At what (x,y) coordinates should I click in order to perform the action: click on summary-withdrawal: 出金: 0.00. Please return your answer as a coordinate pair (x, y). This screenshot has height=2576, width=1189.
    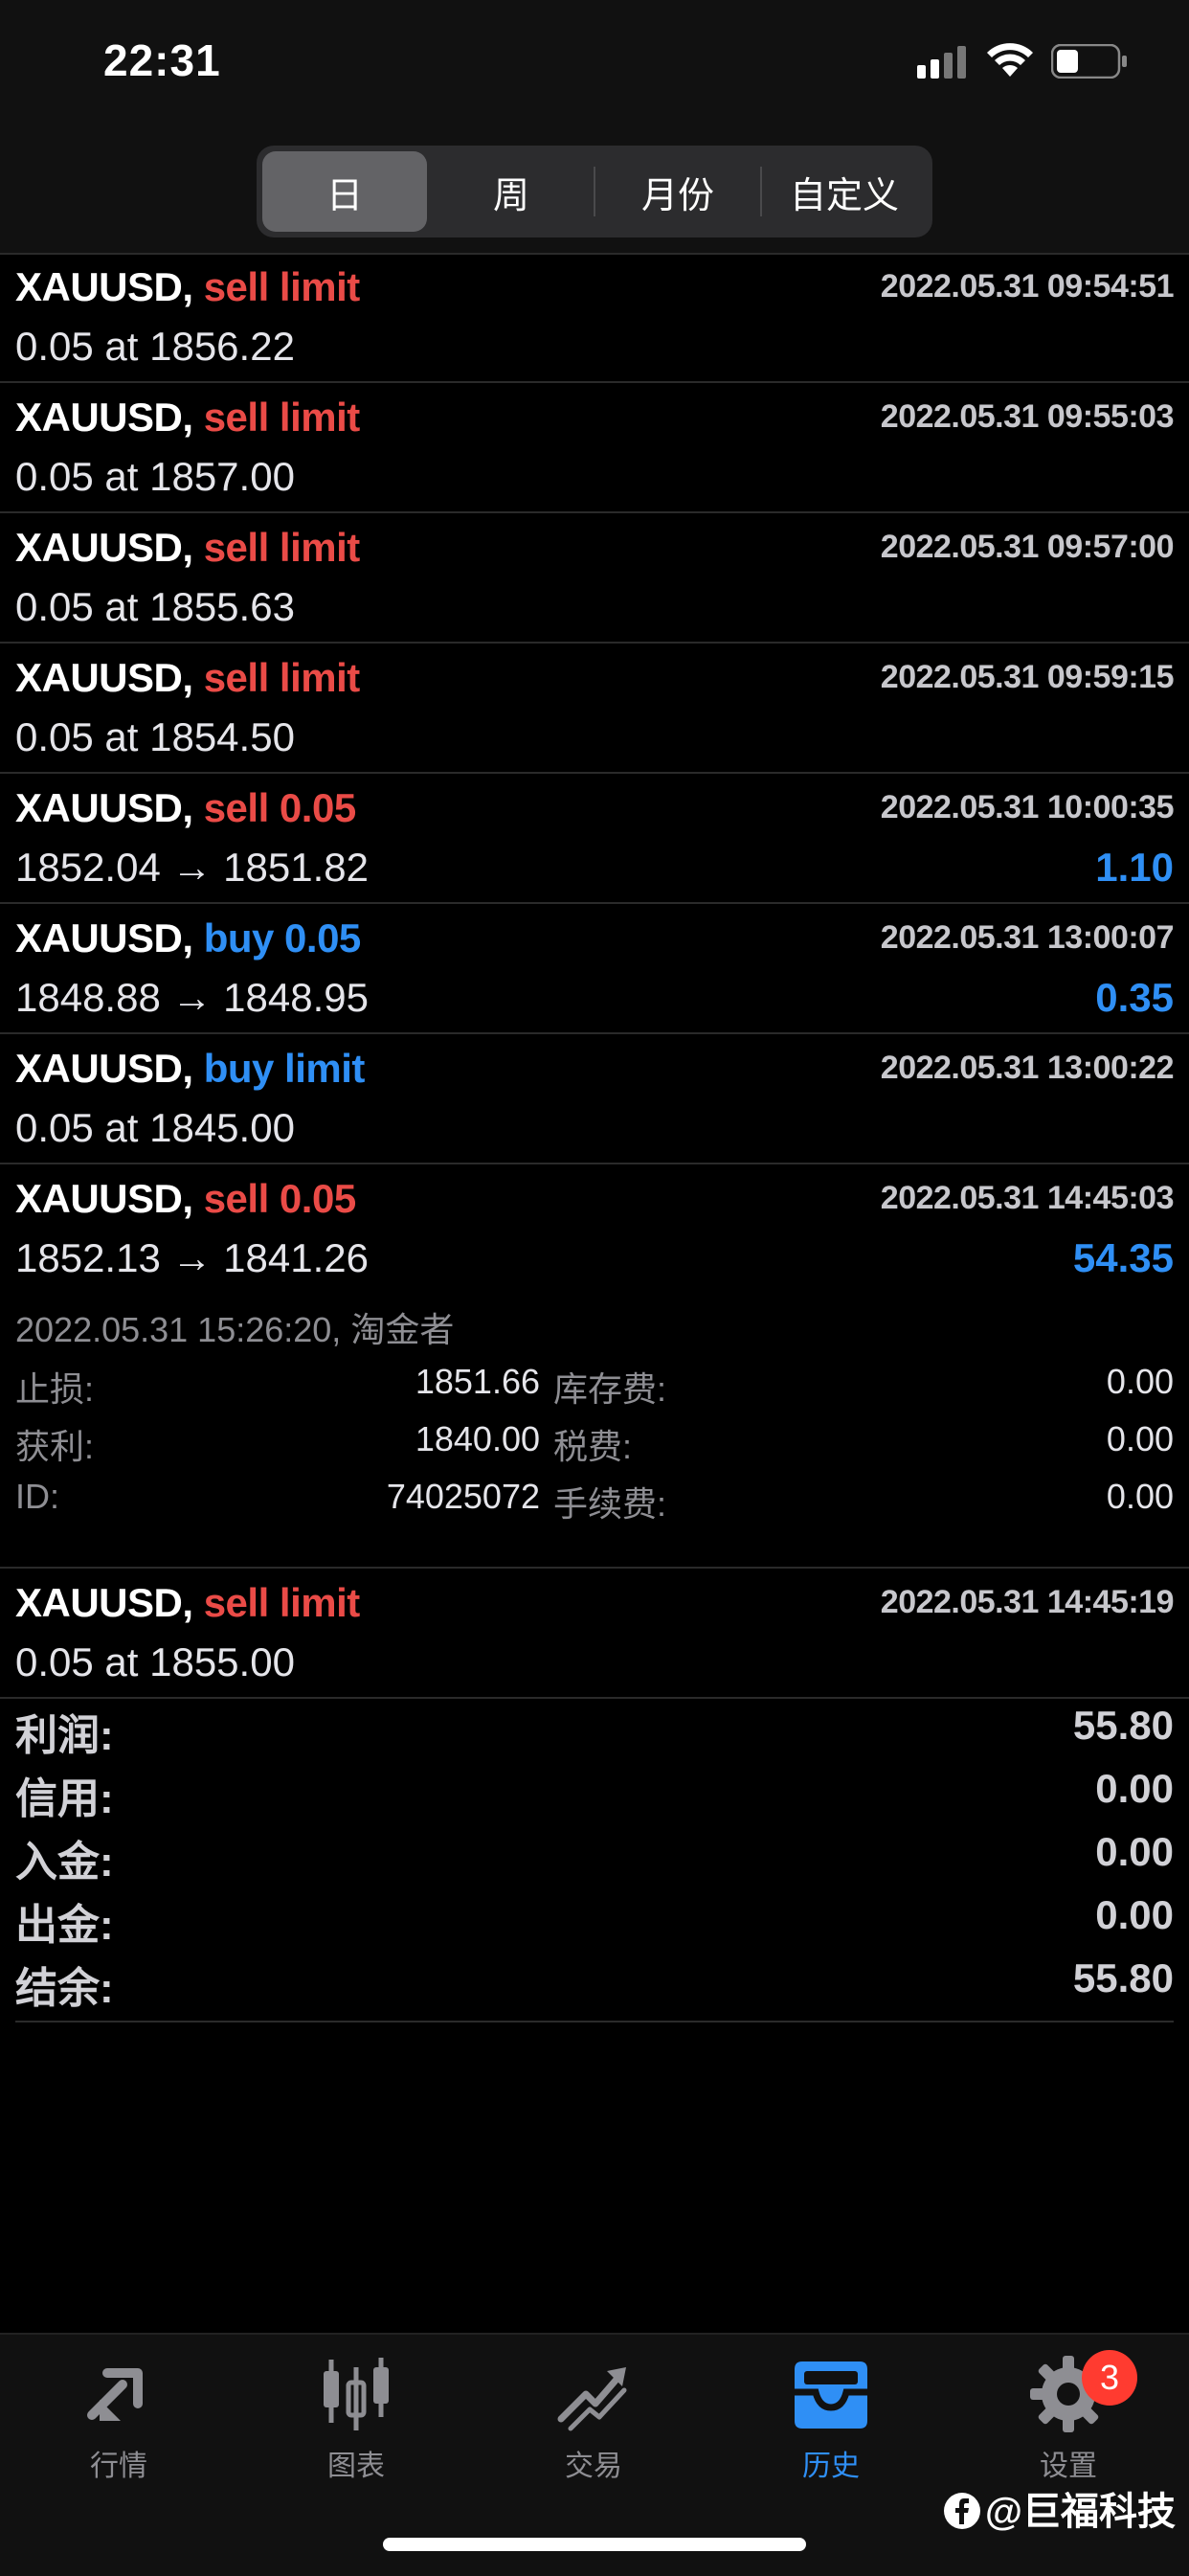
    Looking at the image, I should click on (594, 1917).